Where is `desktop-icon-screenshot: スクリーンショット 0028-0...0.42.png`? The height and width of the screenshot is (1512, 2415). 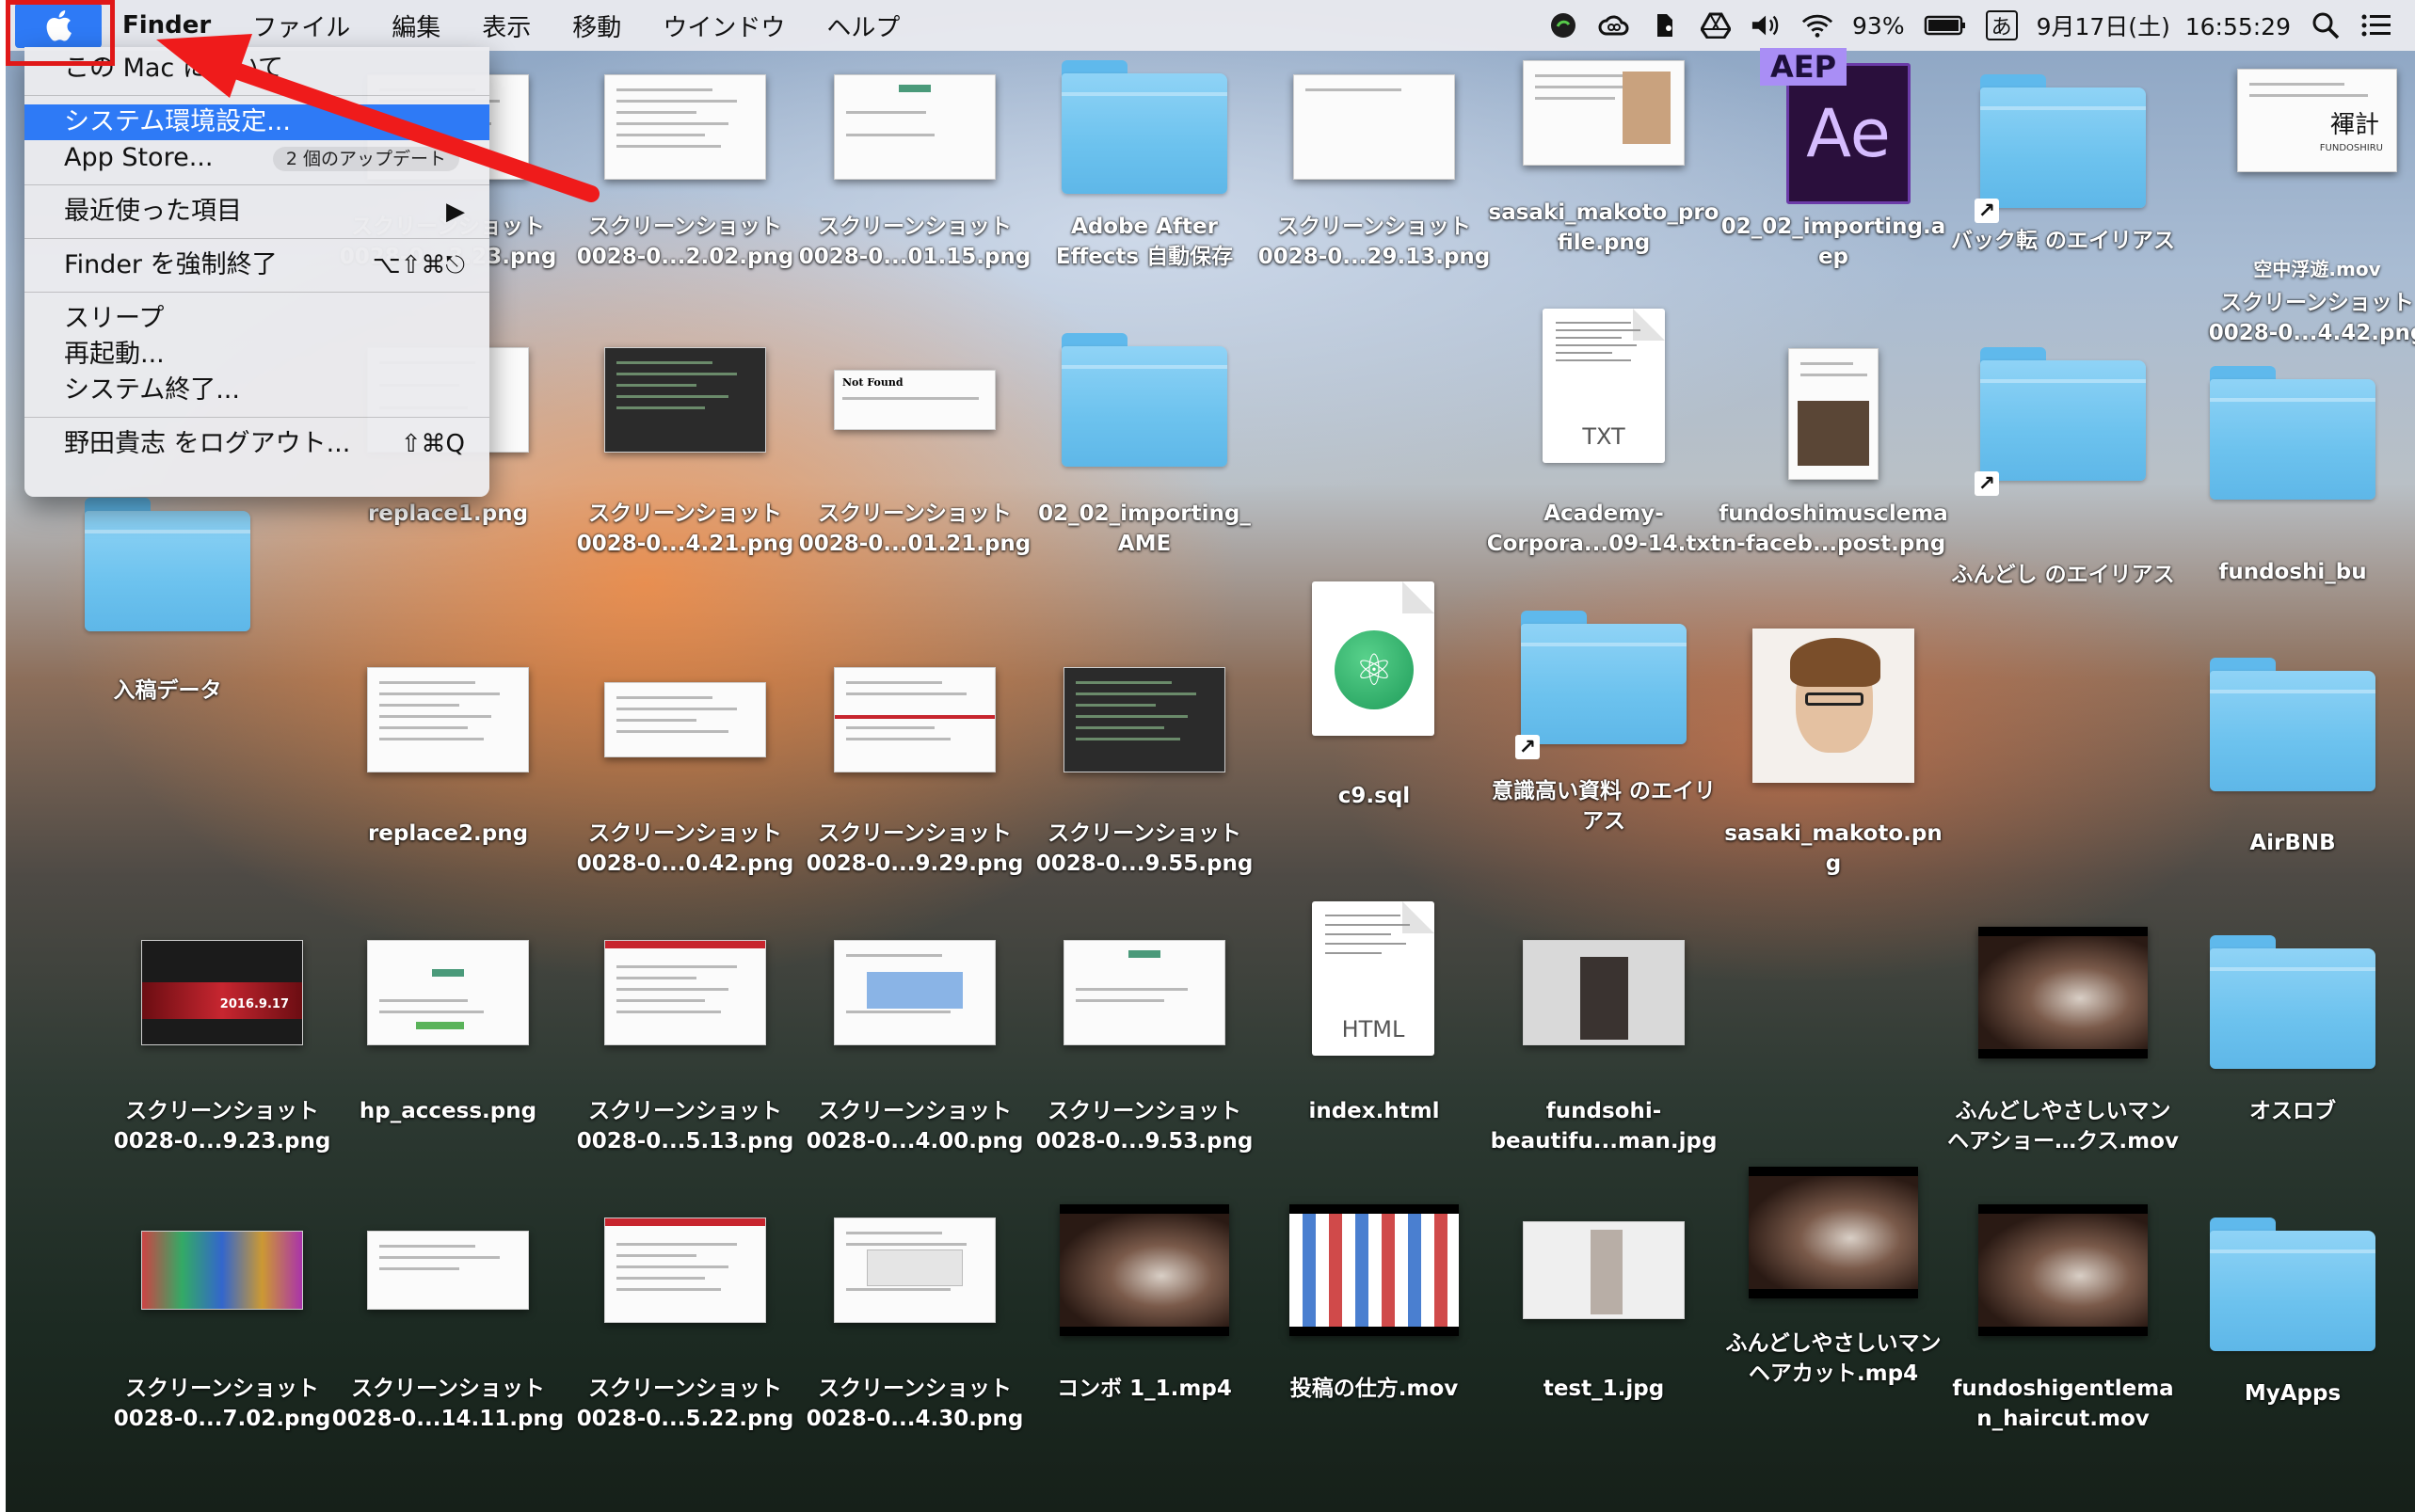
desktop-icon-screenshot: スクリーンショット 0028-0...0.42.png is located at coordinates (685, 763).